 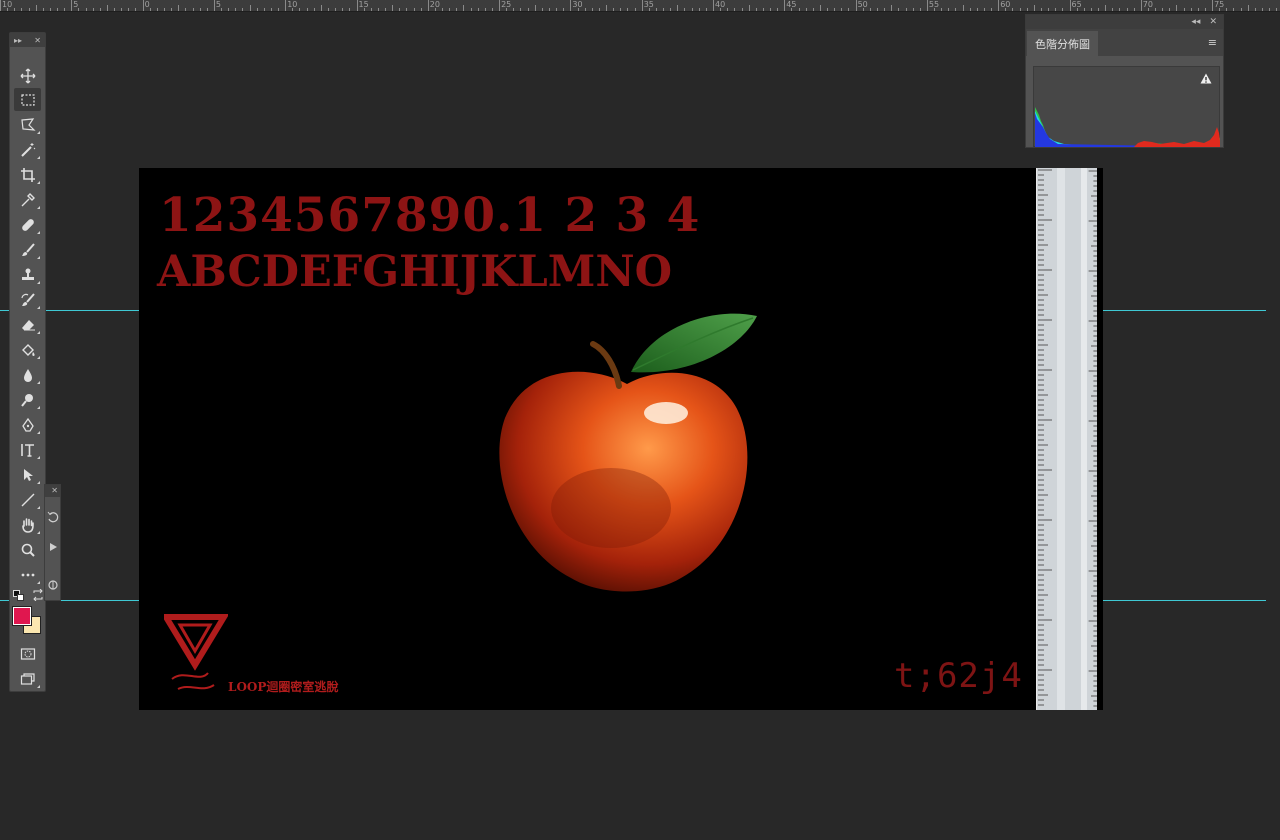 What do you see at coordinates (1066, 439) in the screenshot?
I see `ruler-image` at bounding box center [1066, 439].